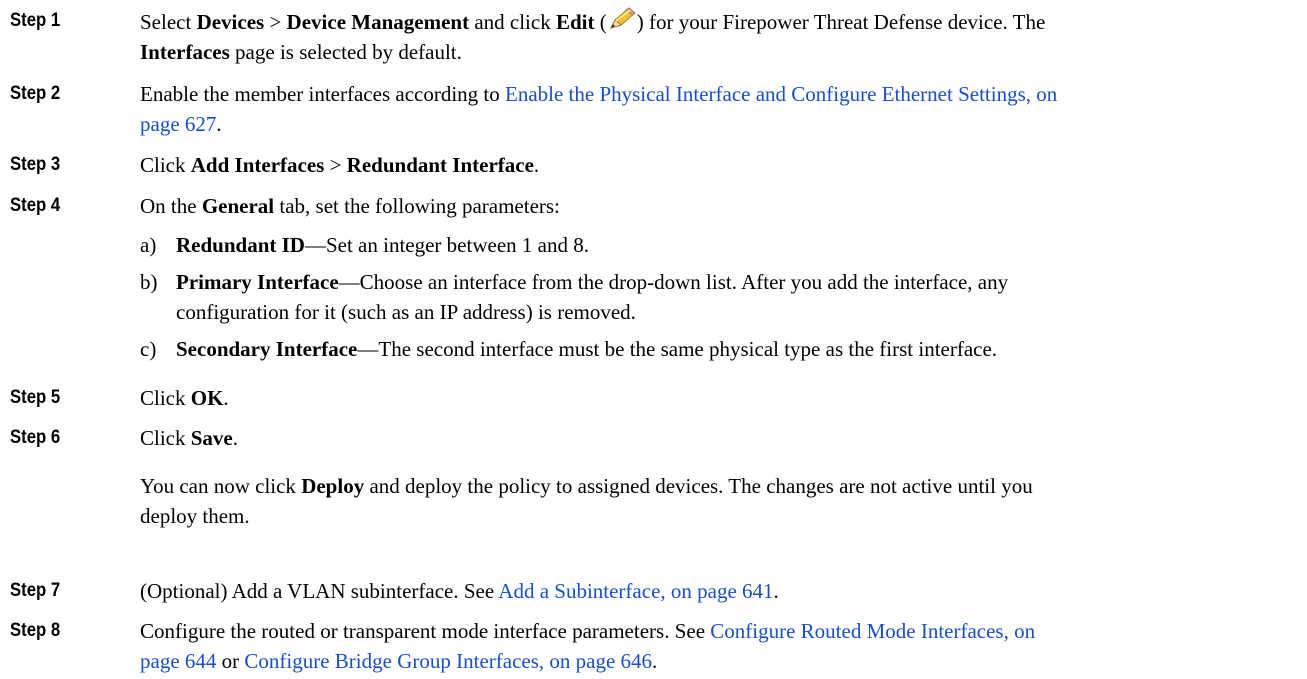  What do you see at coordinates (230, 22) in the screenshot?
I see `menu-devices: Devices` at bounding box center [230, 22].